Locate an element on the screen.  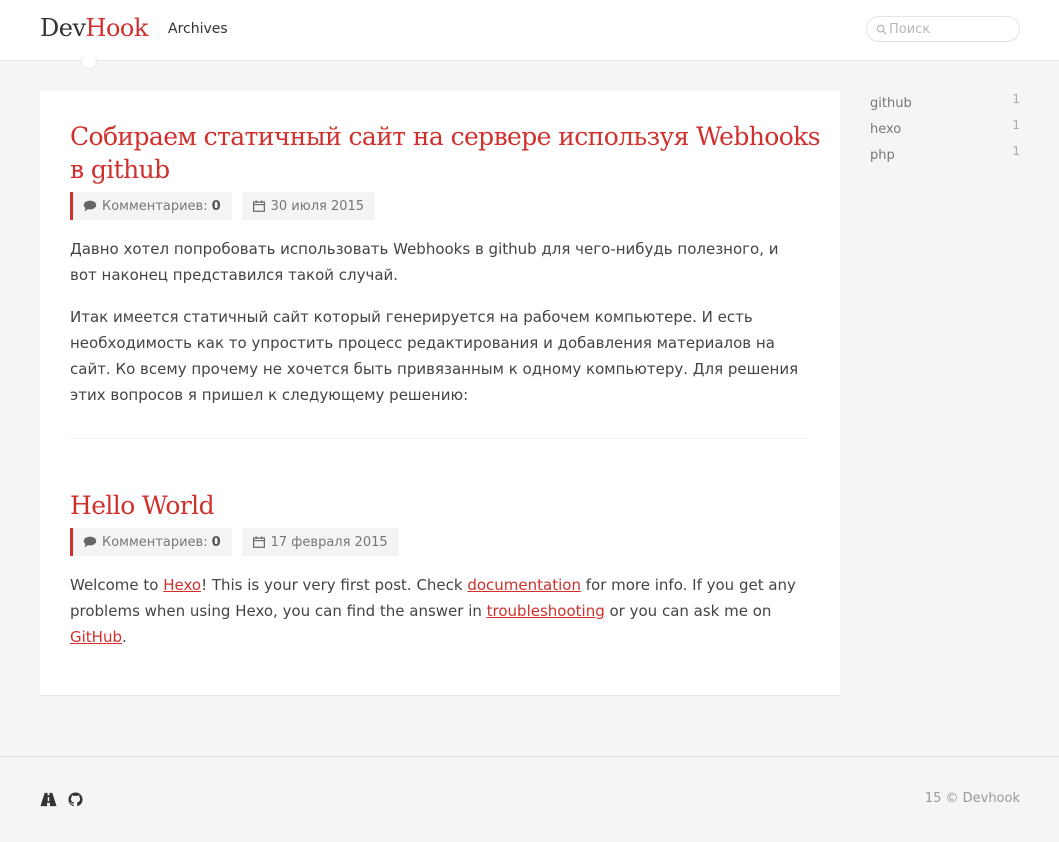
github-link: GitHub is located at coordinates (96, 637).